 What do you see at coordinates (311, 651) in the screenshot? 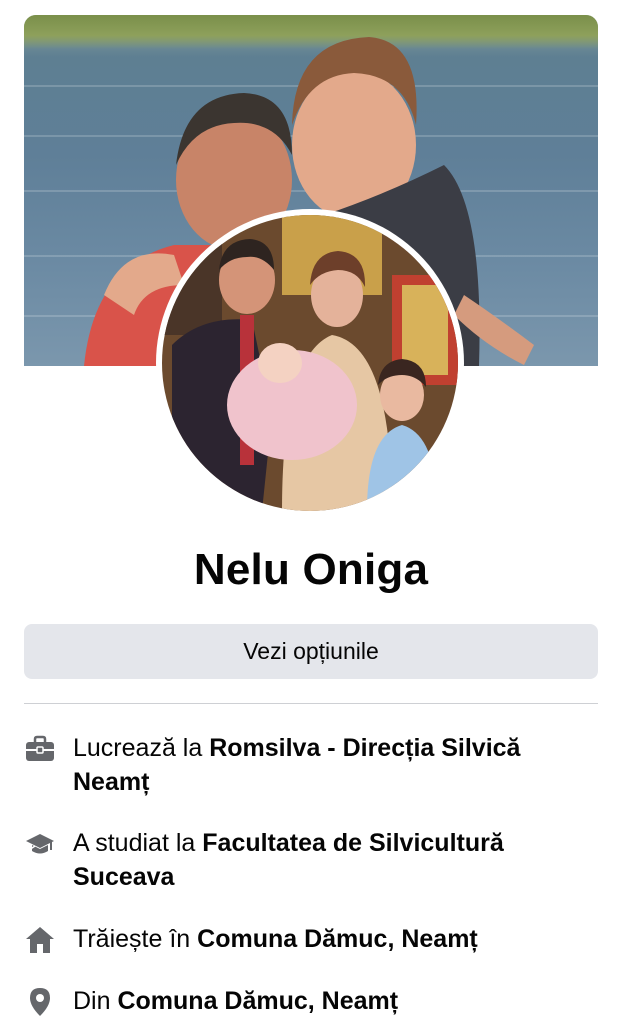
I see `view-options-button: Vezi opțiunile` at bounding box center [311, 651].